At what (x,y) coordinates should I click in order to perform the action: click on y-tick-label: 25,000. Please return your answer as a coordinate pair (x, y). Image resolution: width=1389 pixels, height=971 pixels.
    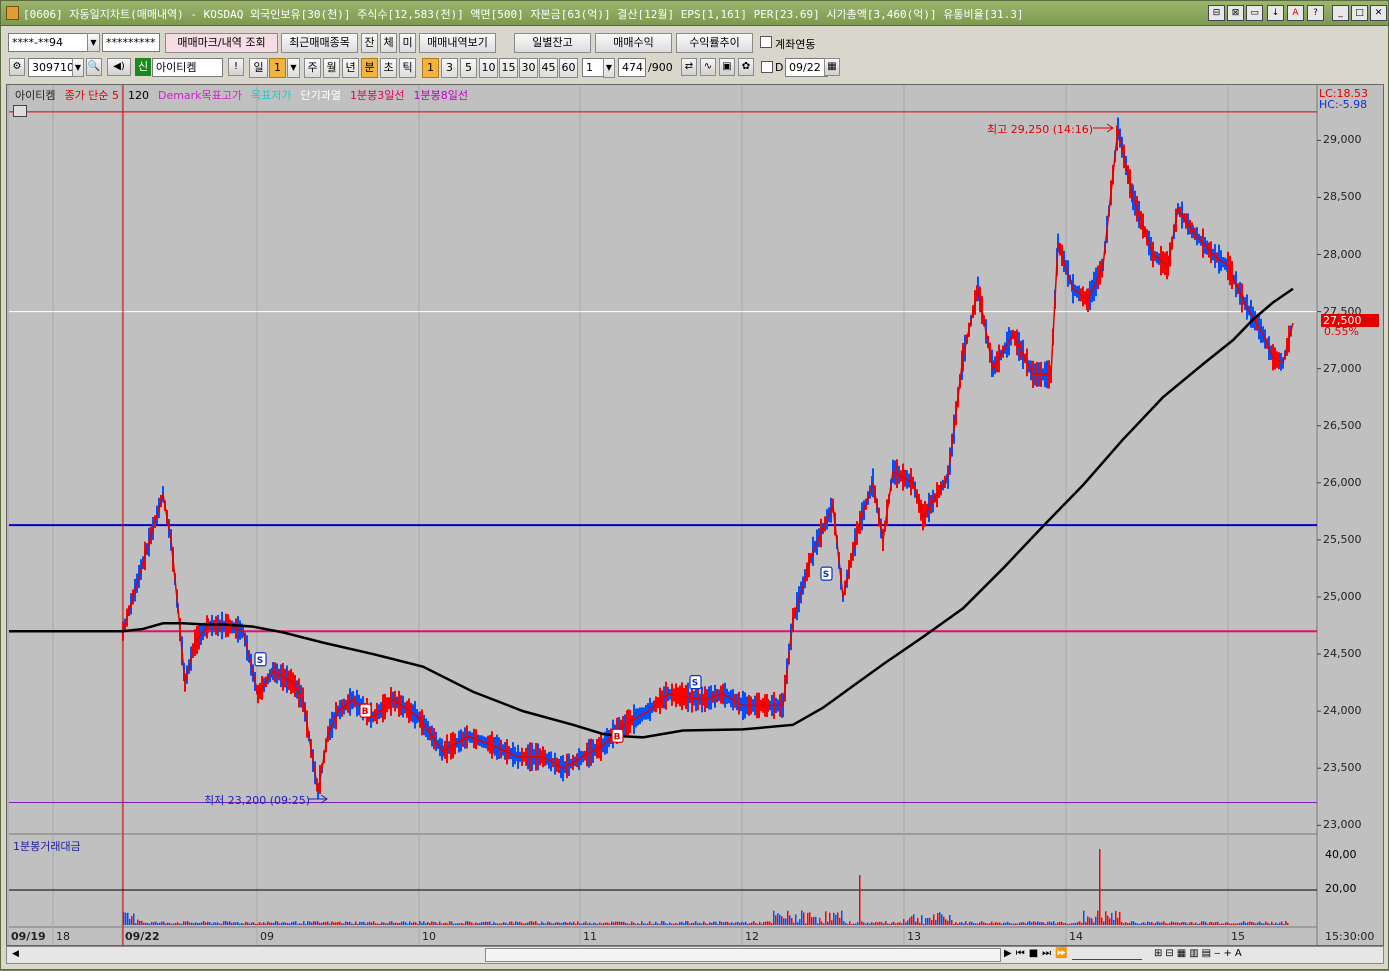
    Looking at the image, I should click on (1342, 596).